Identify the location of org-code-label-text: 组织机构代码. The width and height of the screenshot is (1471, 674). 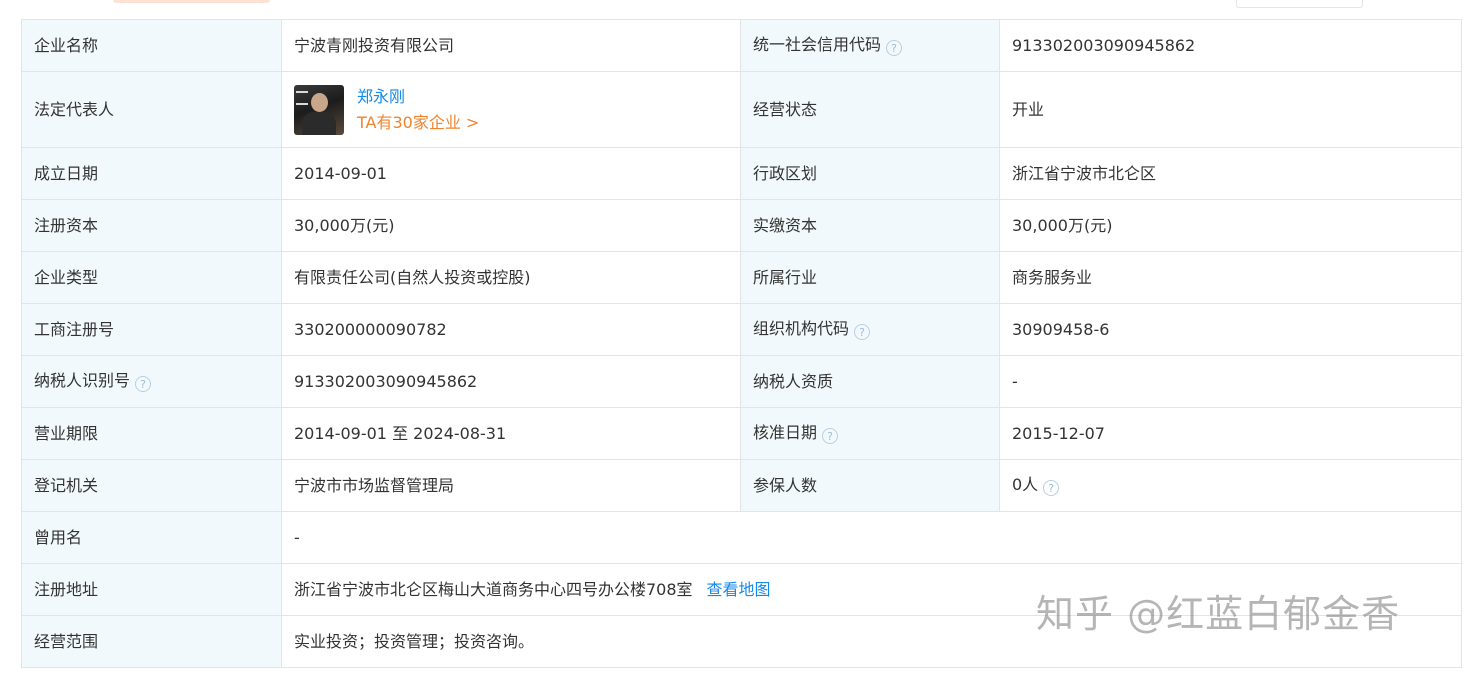
(801, 328).